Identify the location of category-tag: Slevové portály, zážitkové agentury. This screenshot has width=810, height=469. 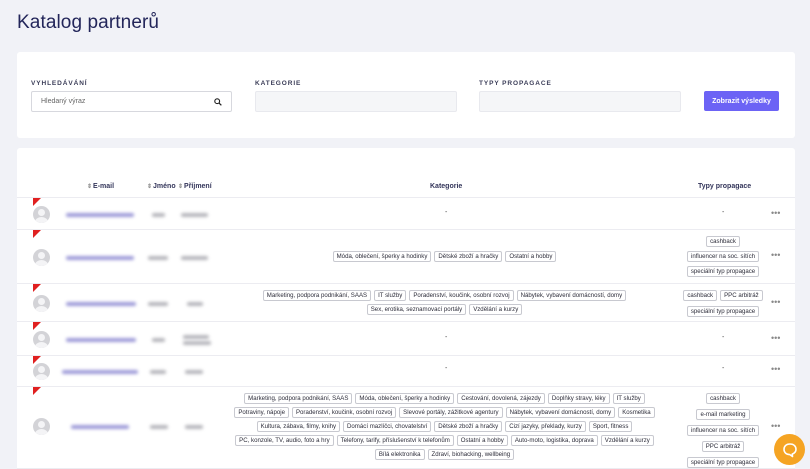
(451, 412).